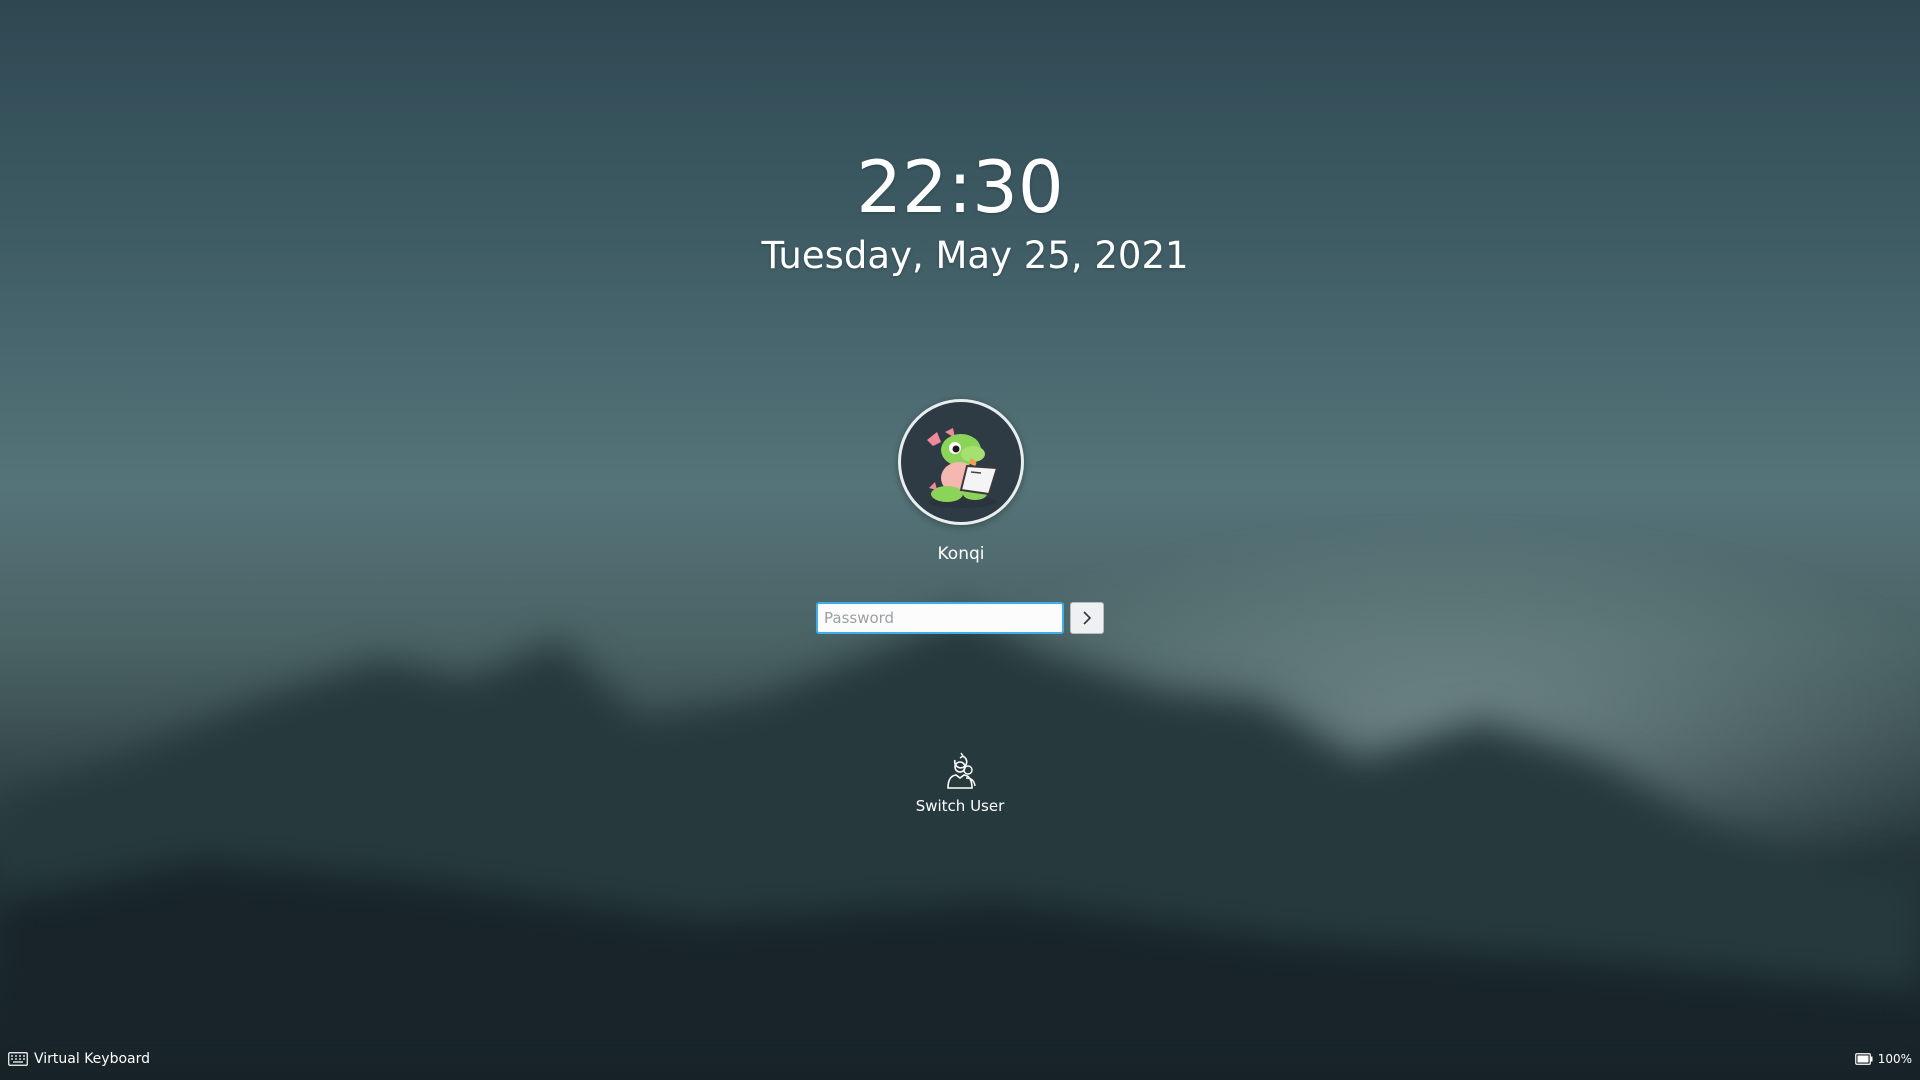 This screenshot has height=1080, width=1920. I want to click on virtual-keyboard-label: Virtual Keyboard, so click(92, 1059).